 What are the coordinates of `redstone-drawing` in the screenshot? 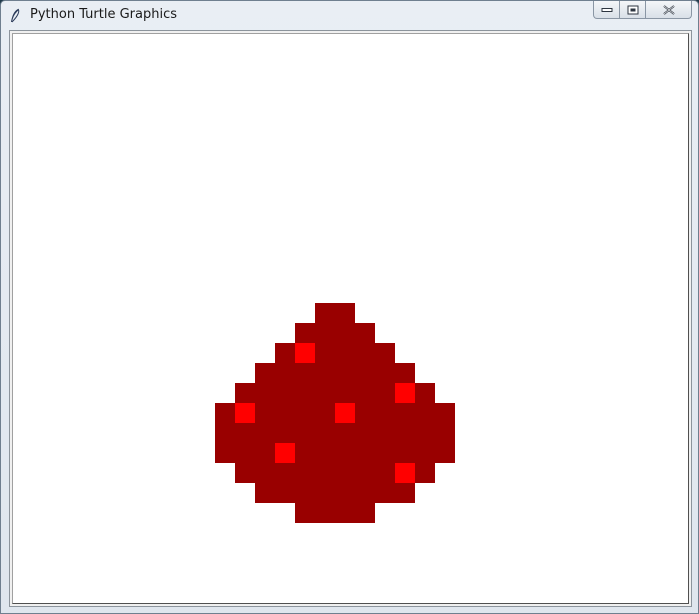 It's located at (335, 413).